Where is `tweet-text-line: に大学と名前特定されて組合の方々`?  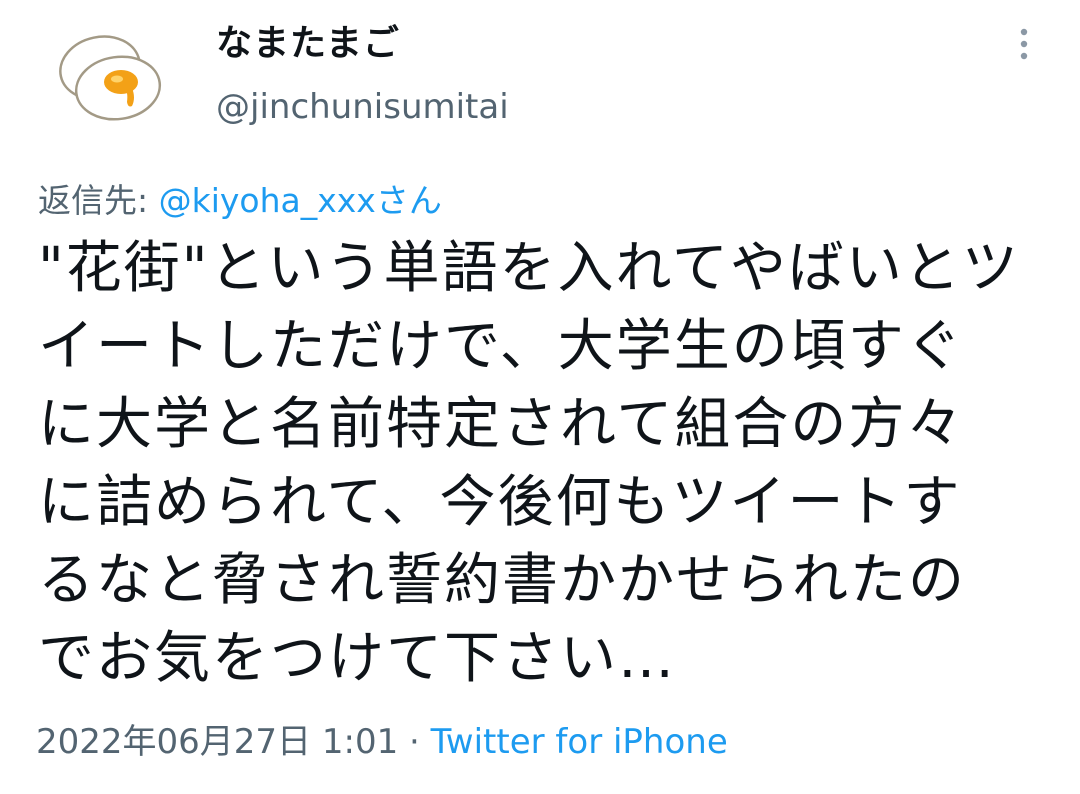
tweet-text-line: に大学と名前特定されて組合の方々 is located at coordinates (501, 424).